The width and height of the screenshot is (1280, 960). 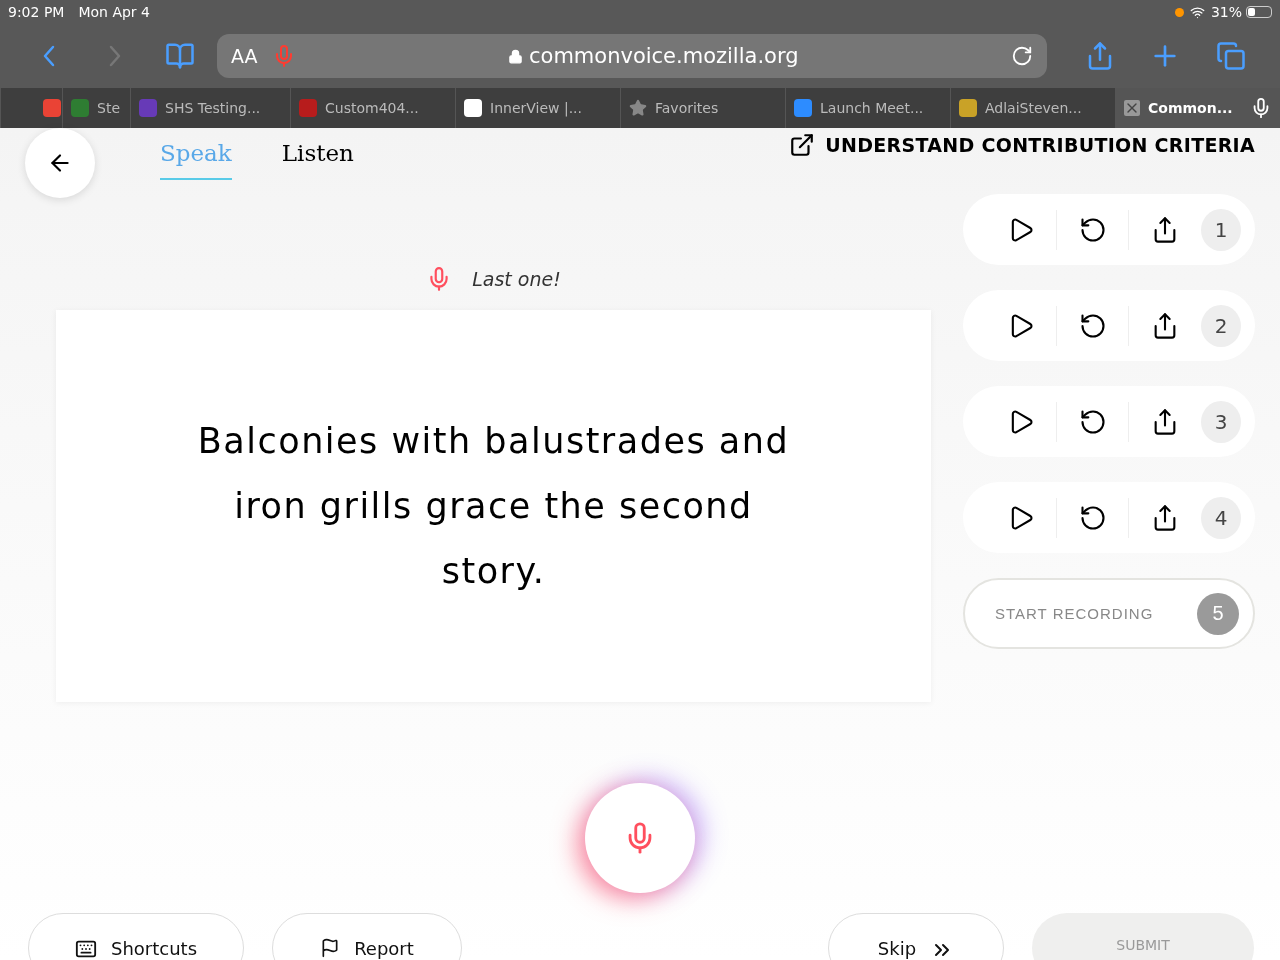 What do you see at coordinates (515, 56) in the screenshot?
I see `lock-icon` at bounding box center [515, 56].